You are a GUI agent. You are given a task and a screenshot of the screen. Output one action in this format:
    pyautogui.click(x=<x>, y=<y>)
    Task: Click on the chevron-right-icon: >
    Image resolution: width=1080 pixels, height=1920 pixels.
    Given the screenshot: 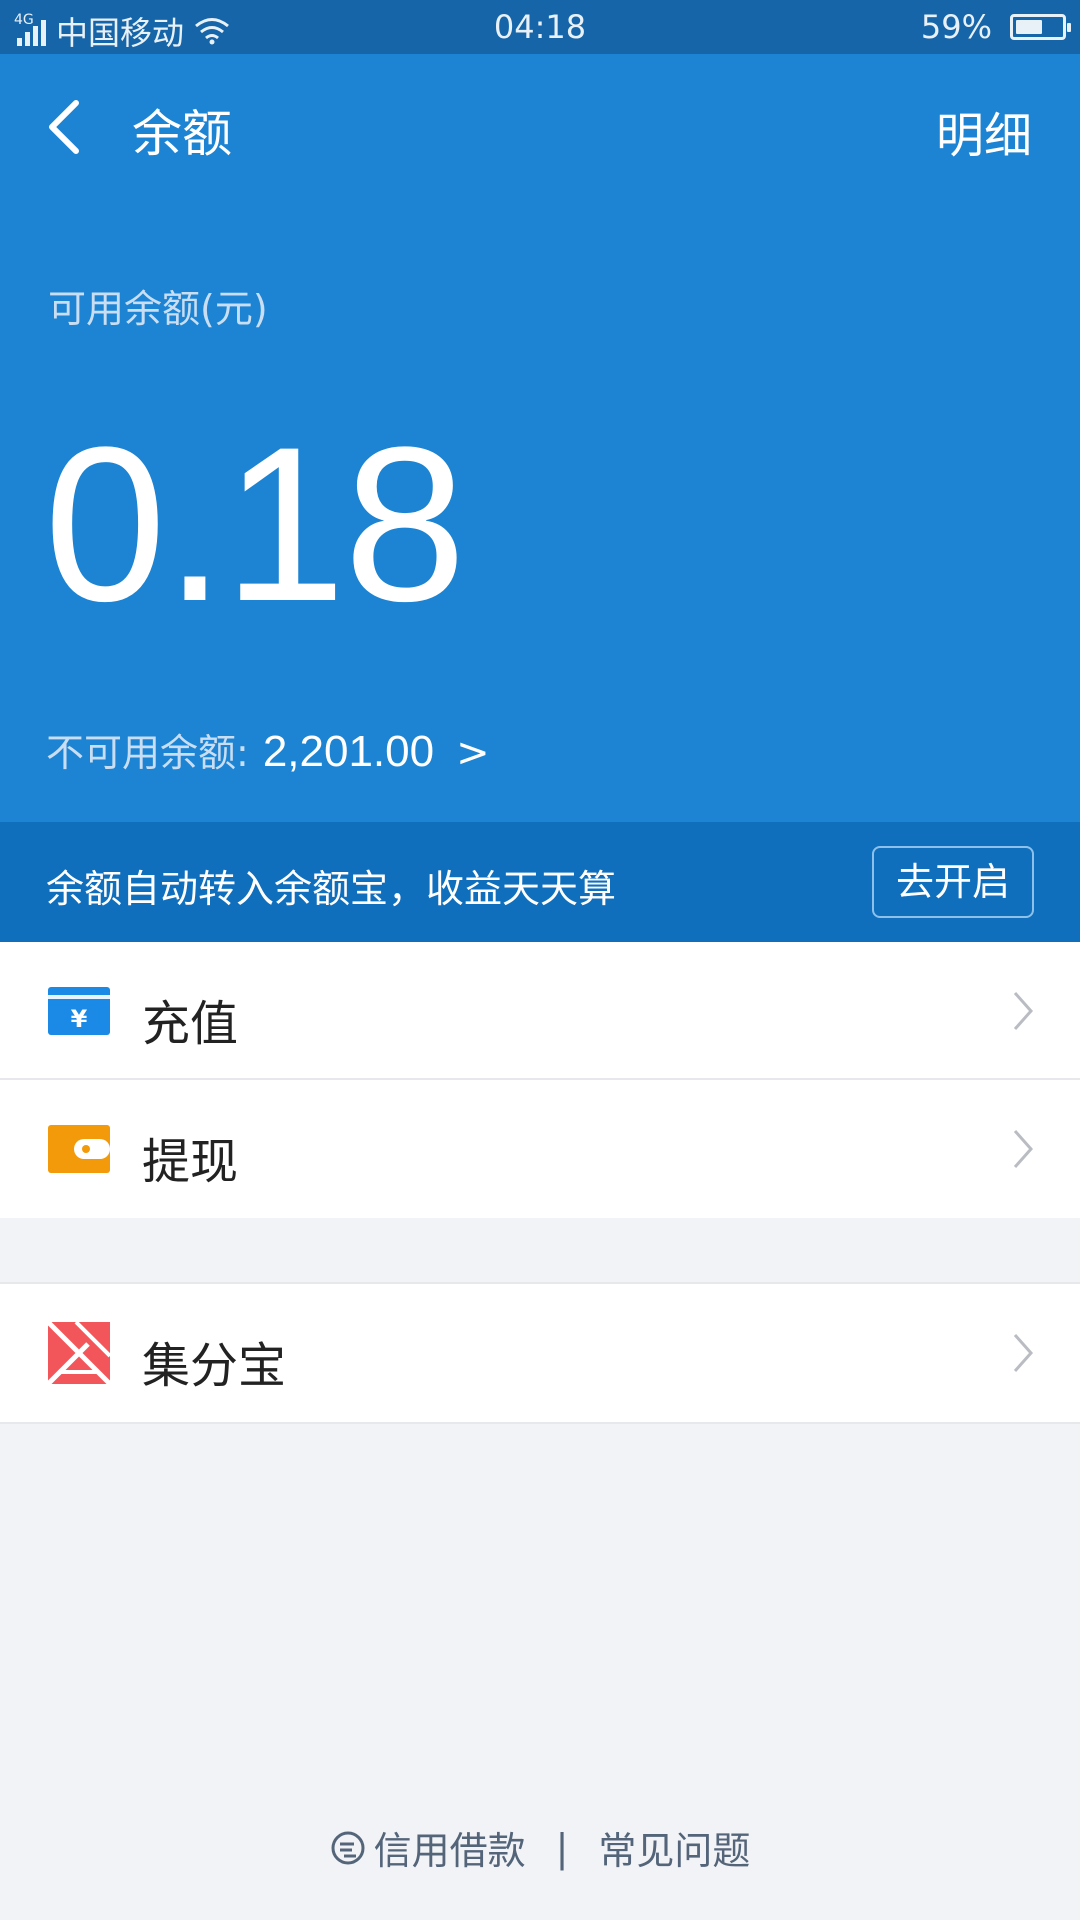 What is the action you would take?
    pyautogui.click(x=473, y=753)
    